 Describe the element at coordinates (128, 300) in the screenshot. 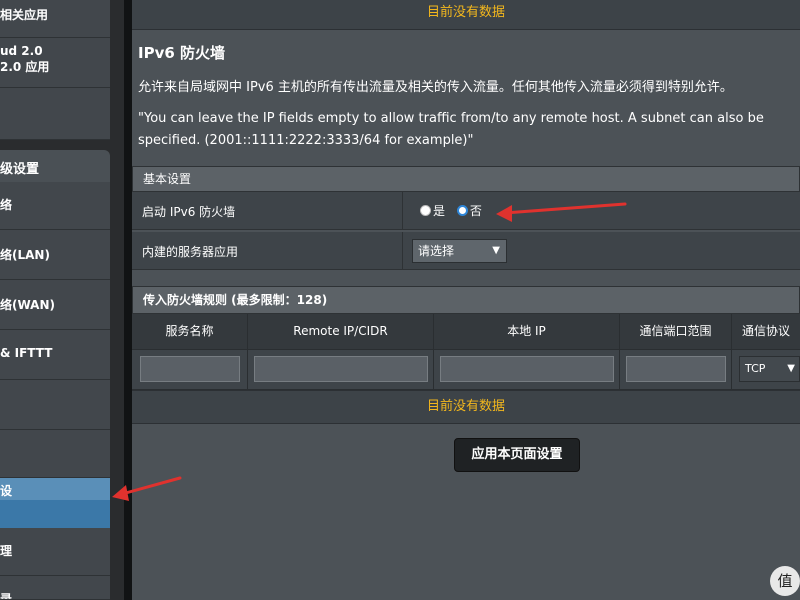

I see `sidebar-scroll-rail` at that location.